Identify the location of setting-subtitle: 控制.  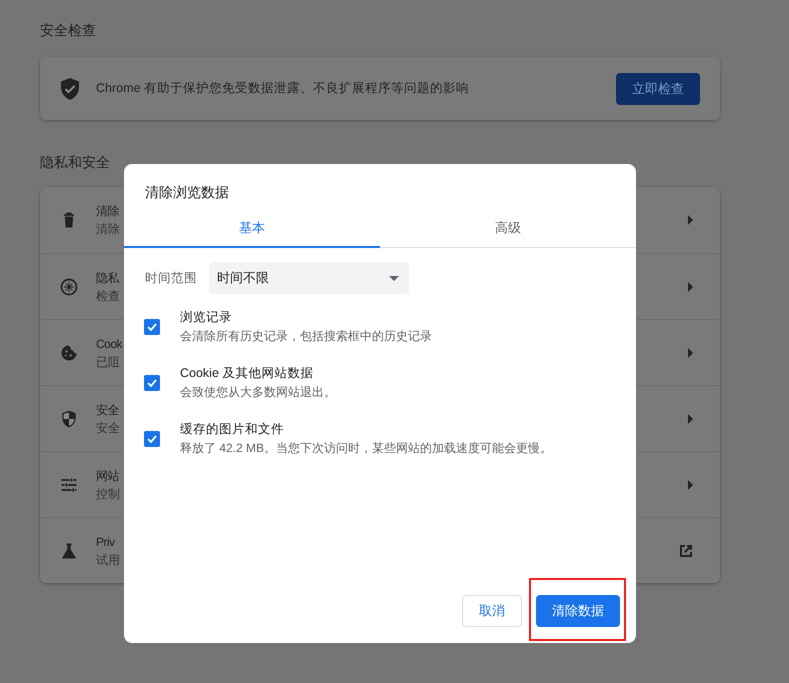
(108, 494).